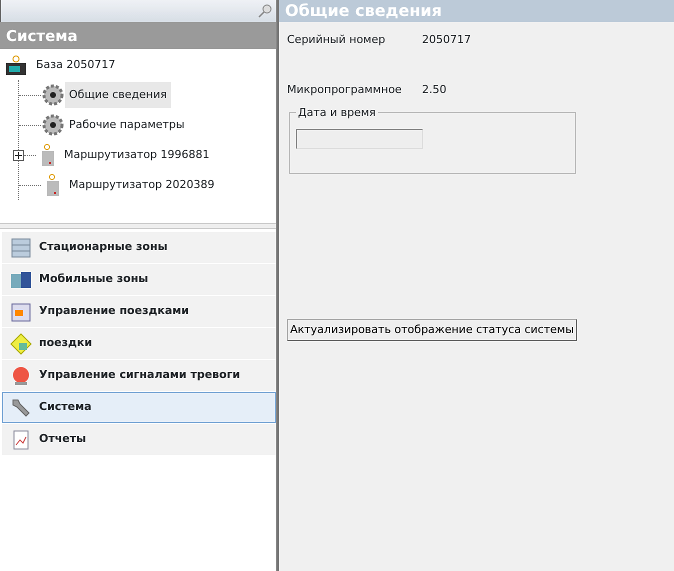  I want to click on group-legend: Дата и время, so click(337, 113).